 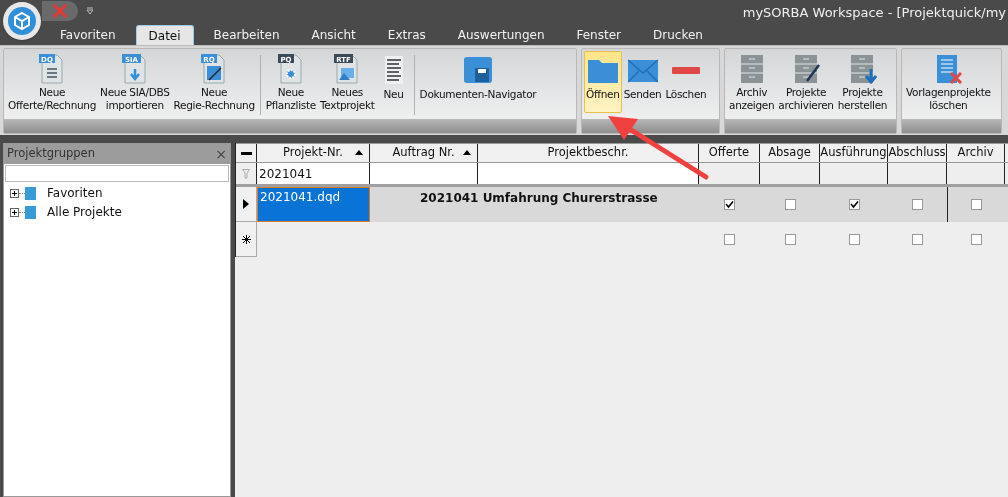 I want to click on column-header: Projektbeschr., so click(x=588, y=153).